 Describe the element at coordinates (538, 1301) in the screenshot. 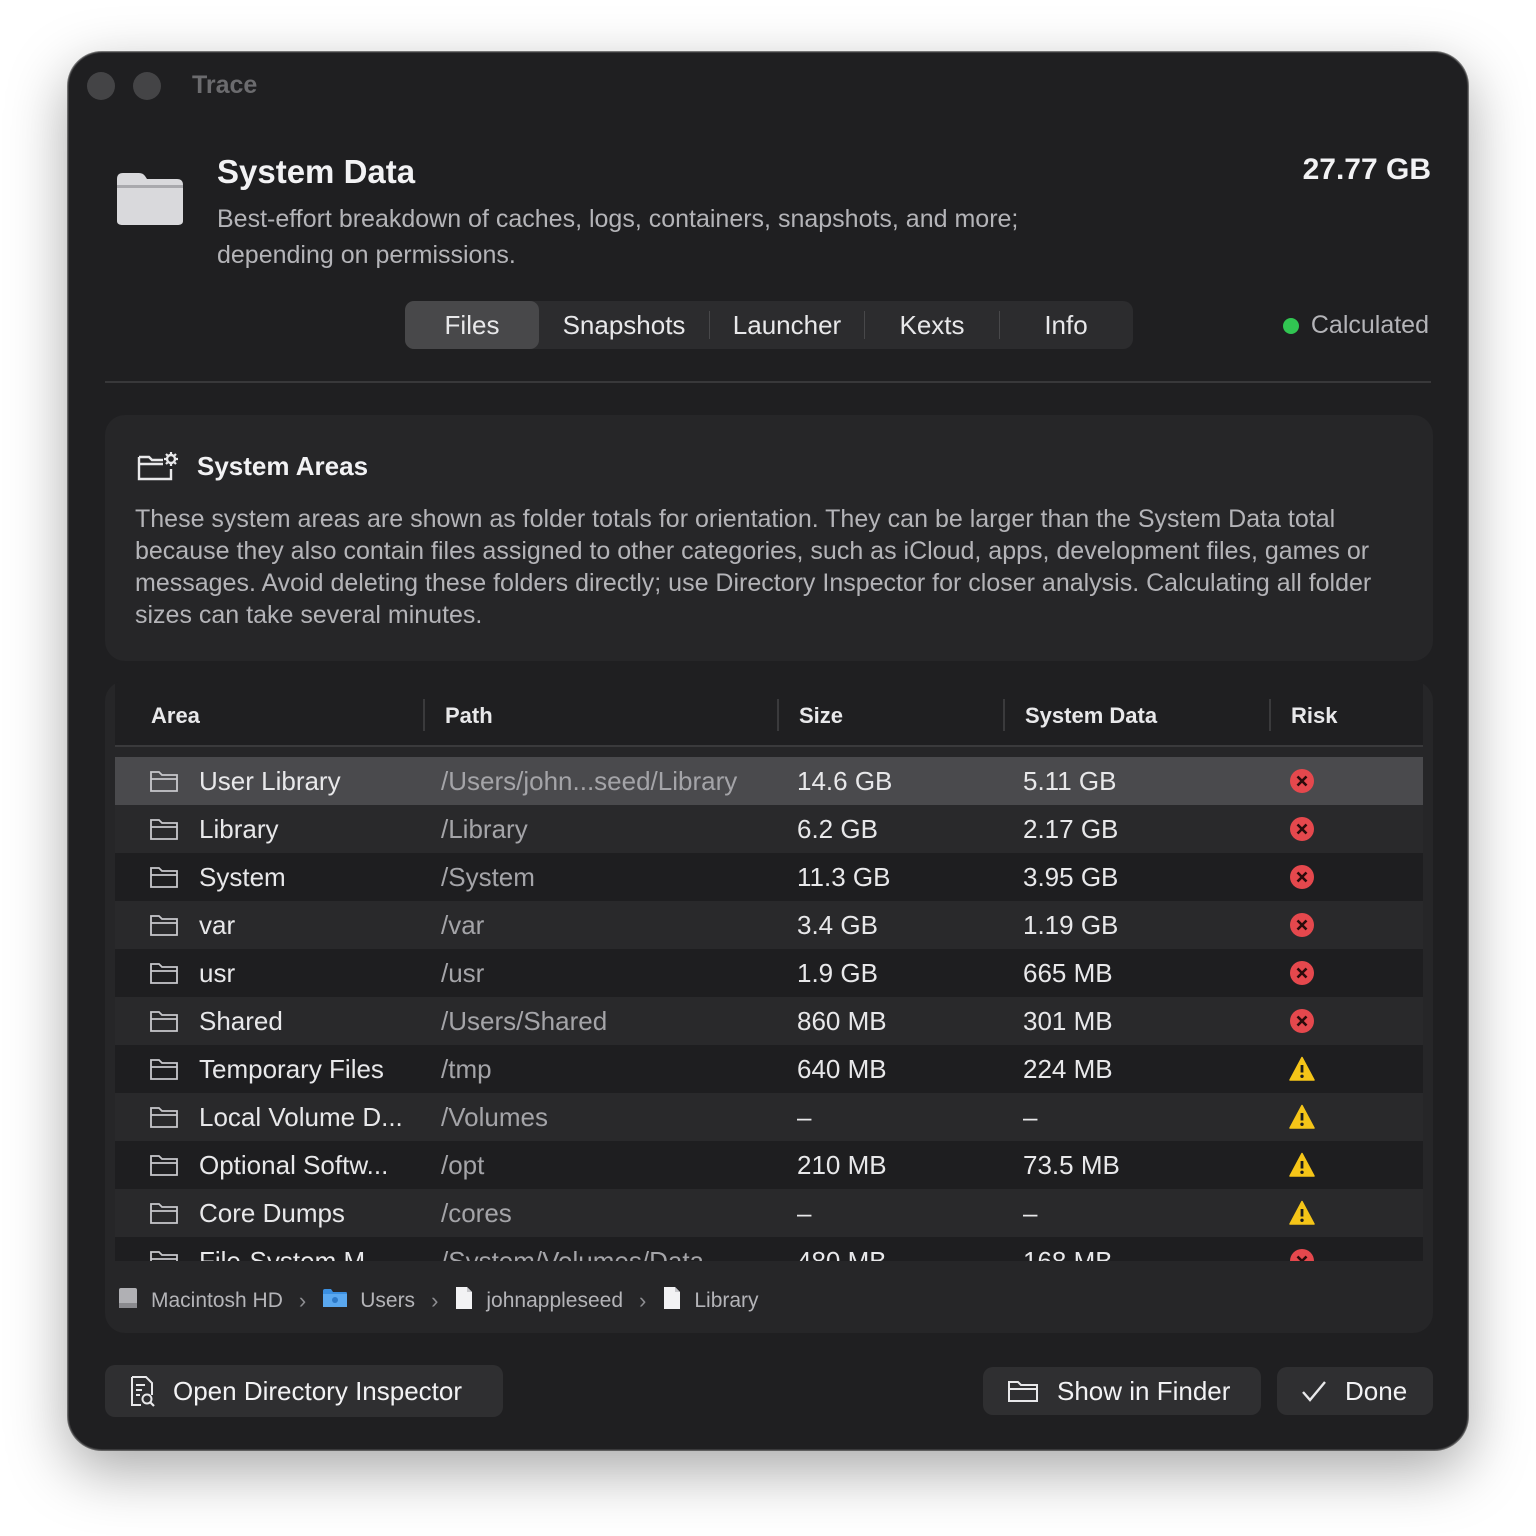

I see `breadcrumb-item: johnappleseed` at that location.